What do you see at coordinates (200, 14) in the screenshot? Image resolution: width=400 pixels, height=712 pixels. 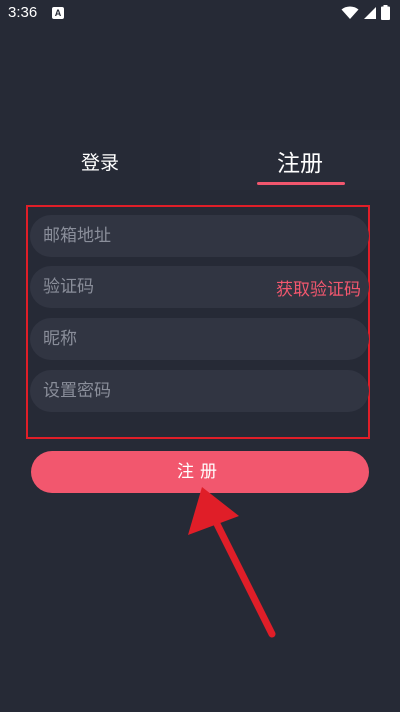 I see `status-bar: 3:36 A` at bounding box center [200, 14].